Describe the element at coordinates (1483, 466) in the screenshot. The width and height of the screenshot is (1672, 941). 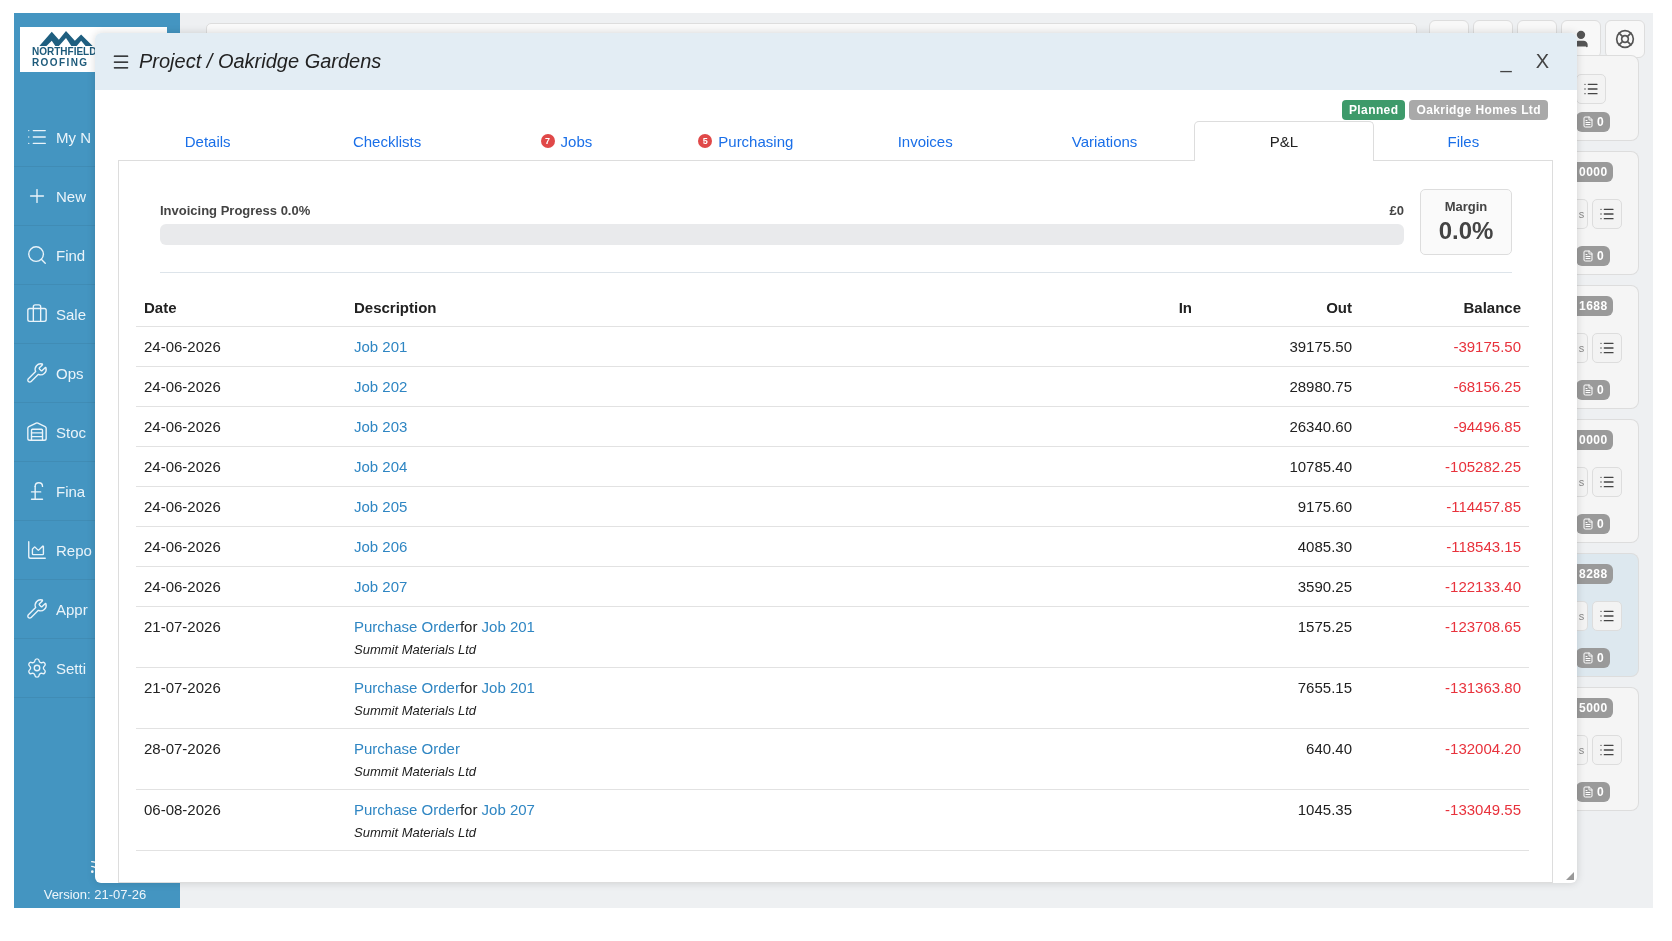
I see `balance-text: -105282.25` at that location.